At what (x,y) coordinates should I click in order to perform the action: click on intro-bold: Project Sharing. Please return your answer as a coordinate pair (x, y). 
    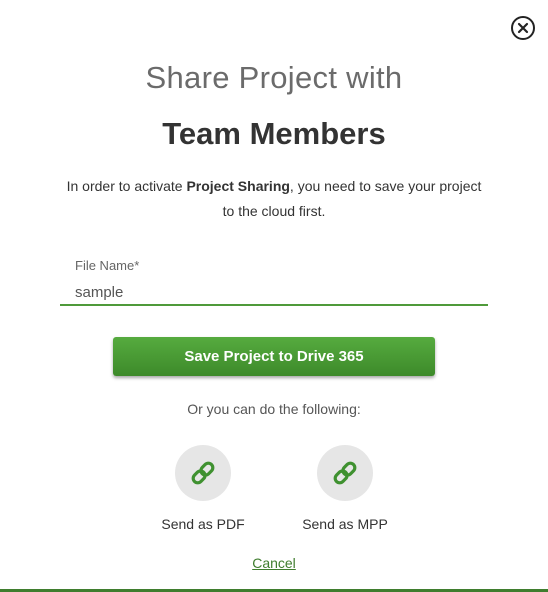
    Looking at the image, I should click on (238, 186).